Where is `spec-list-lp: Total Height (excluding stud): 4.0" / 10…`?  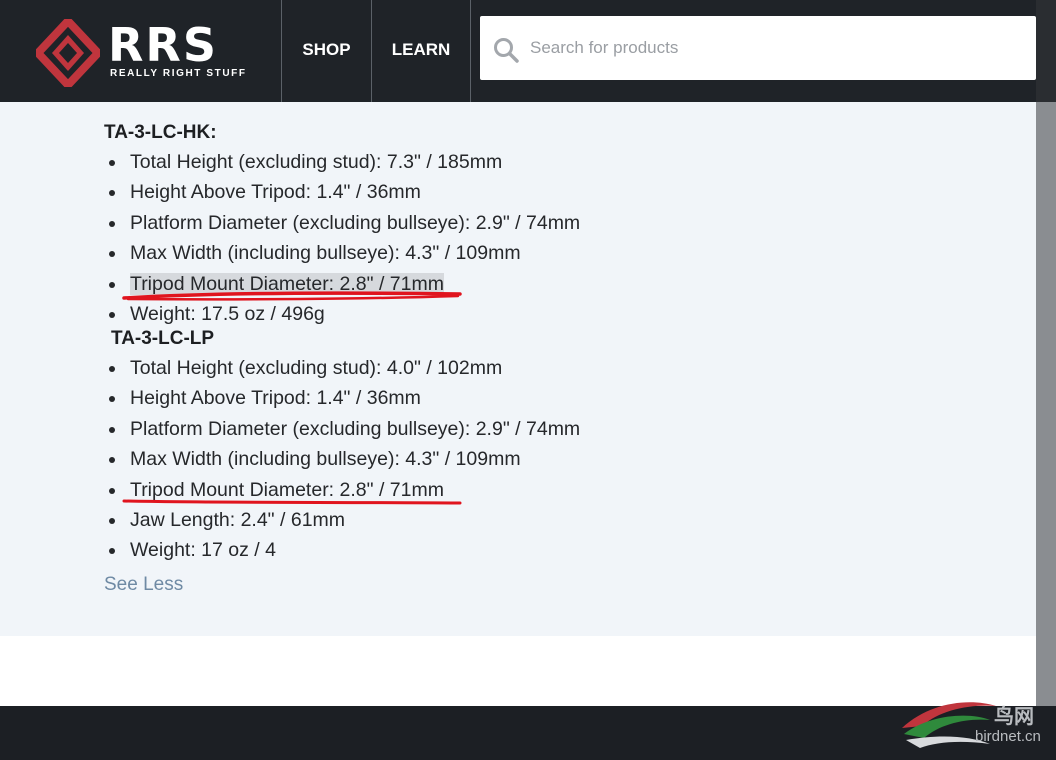 spec-list-lp: Total Height (excluding stud): 4.0" / 10… is located at coordinates (344, 459).